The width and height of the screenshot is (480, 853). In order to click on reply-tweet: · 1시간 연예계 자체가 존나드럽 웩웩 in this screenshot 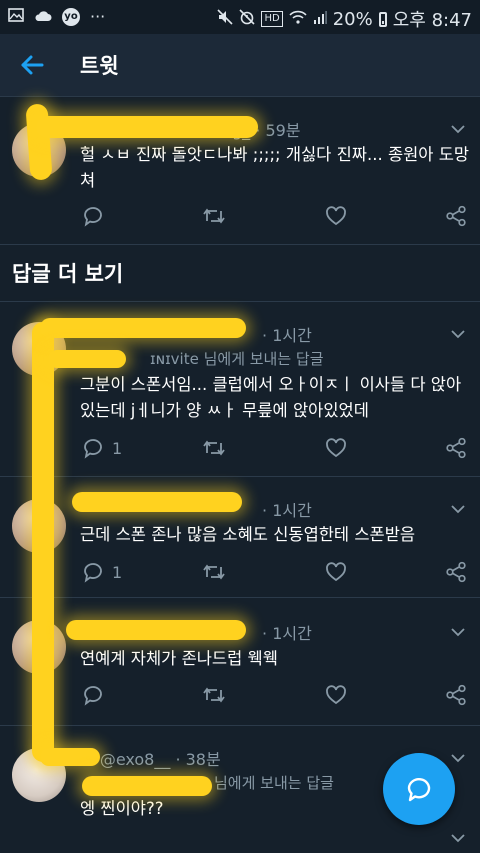, I will do `click(240, 661)`.